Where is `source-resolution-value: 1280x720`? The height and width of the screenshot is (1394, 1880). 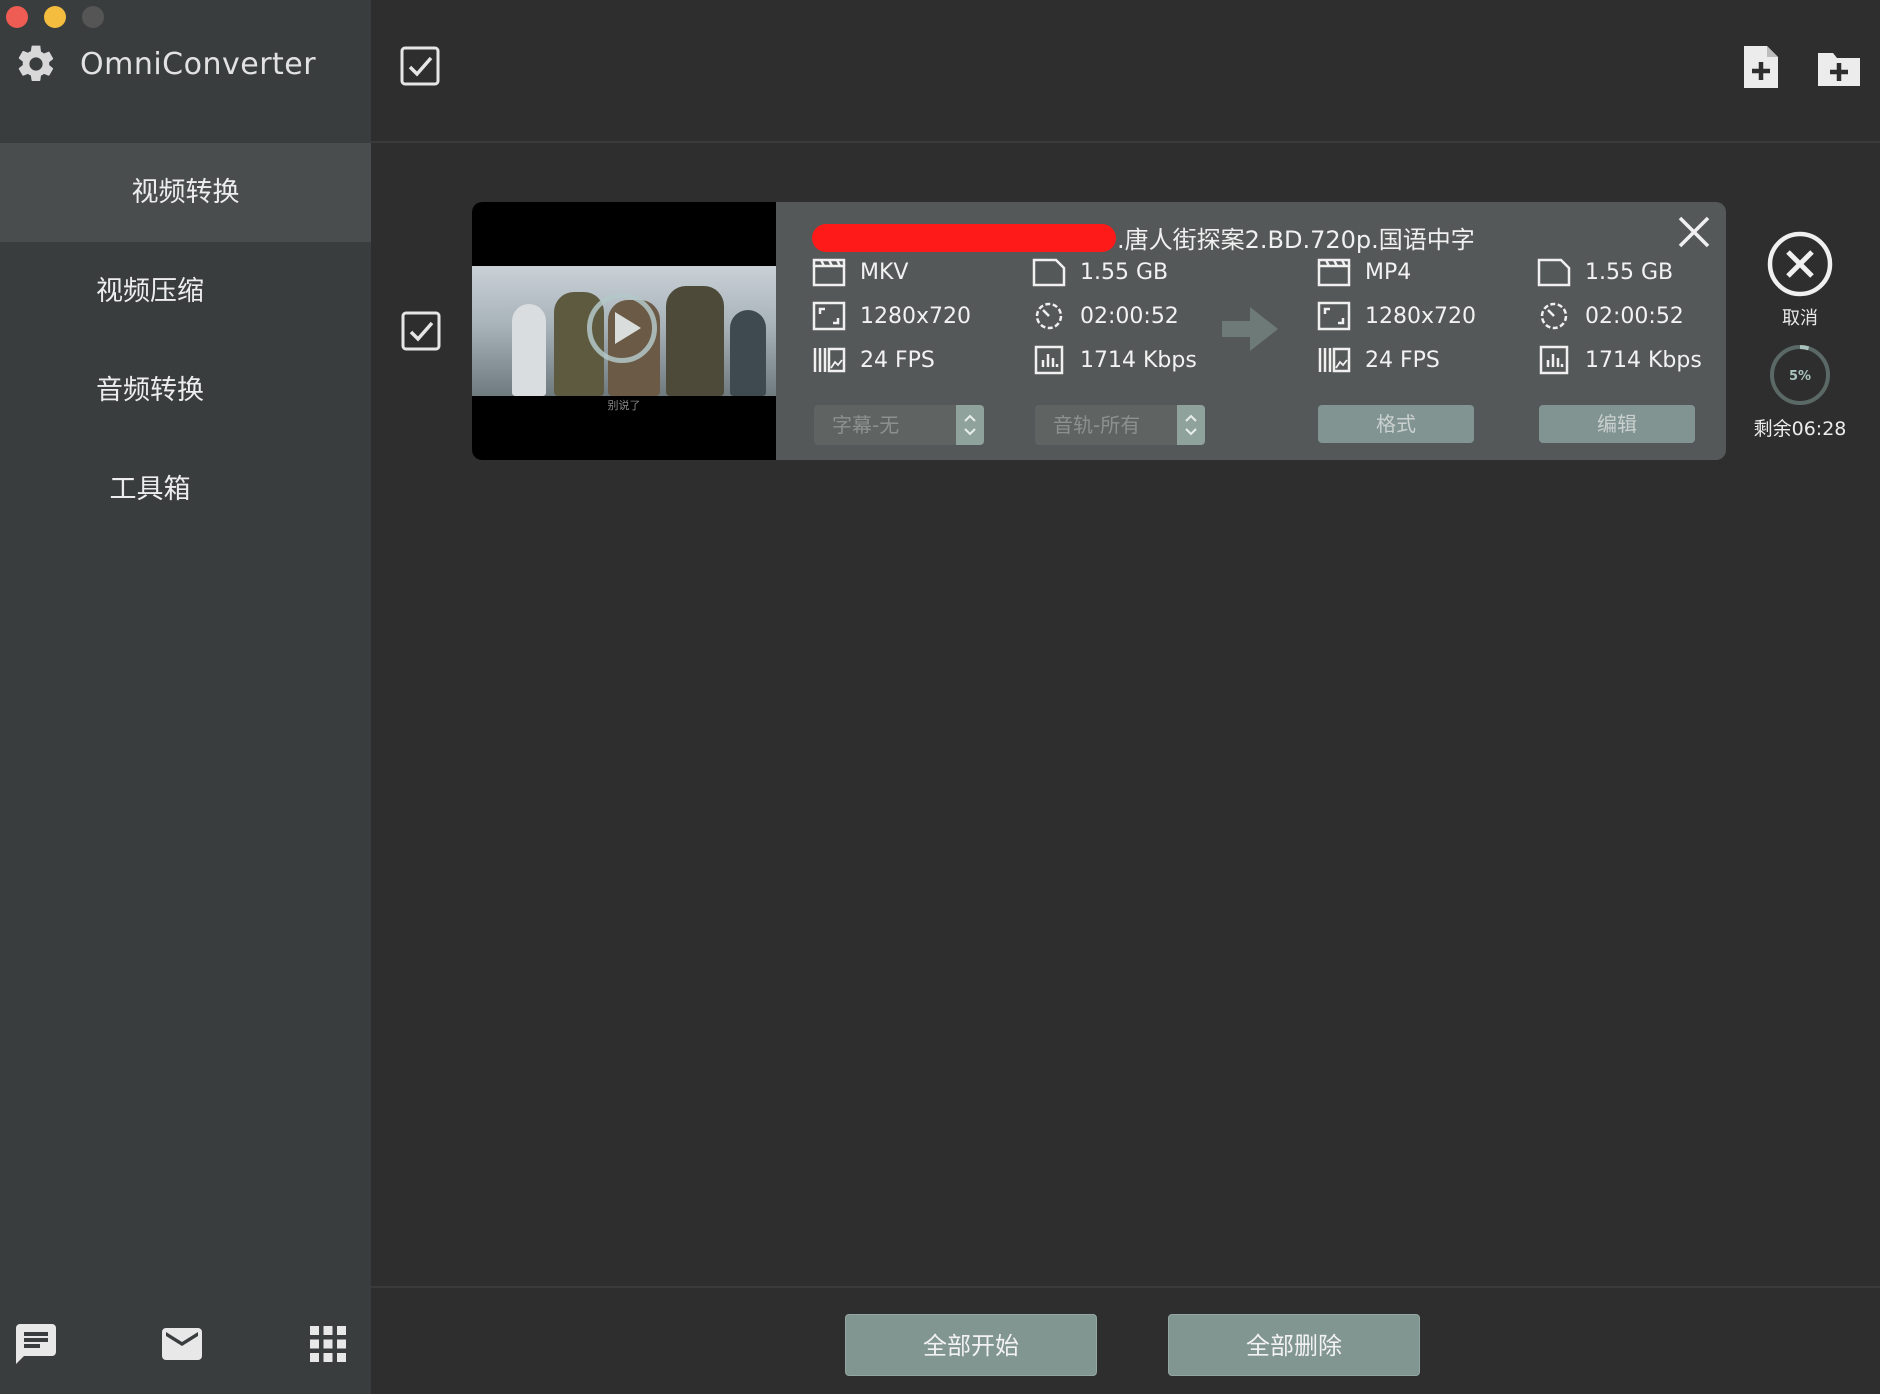 source-resolution-value: 1280x720 is located at coordinates (915, 316).